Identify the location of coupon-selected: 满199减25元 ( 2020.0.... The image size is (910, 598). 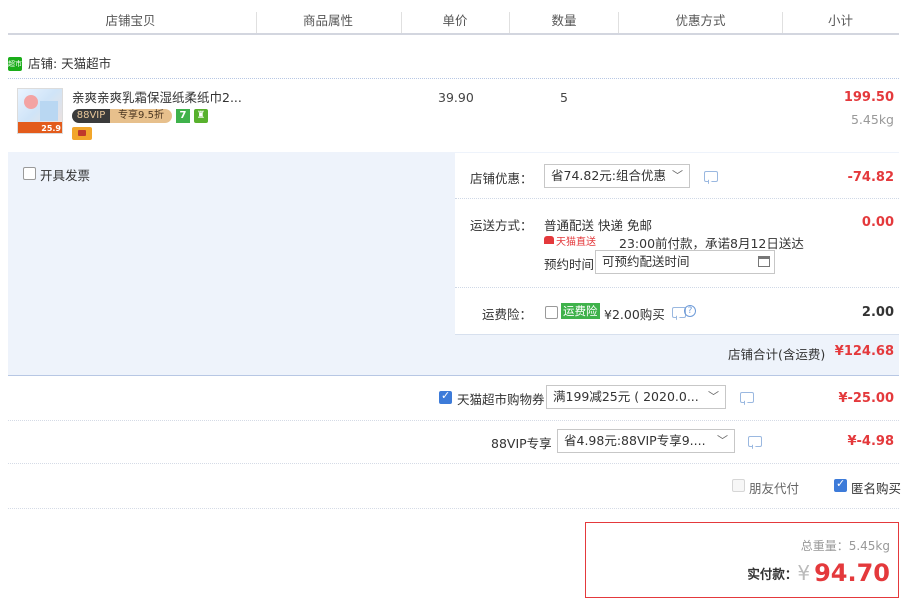
(626, 396).